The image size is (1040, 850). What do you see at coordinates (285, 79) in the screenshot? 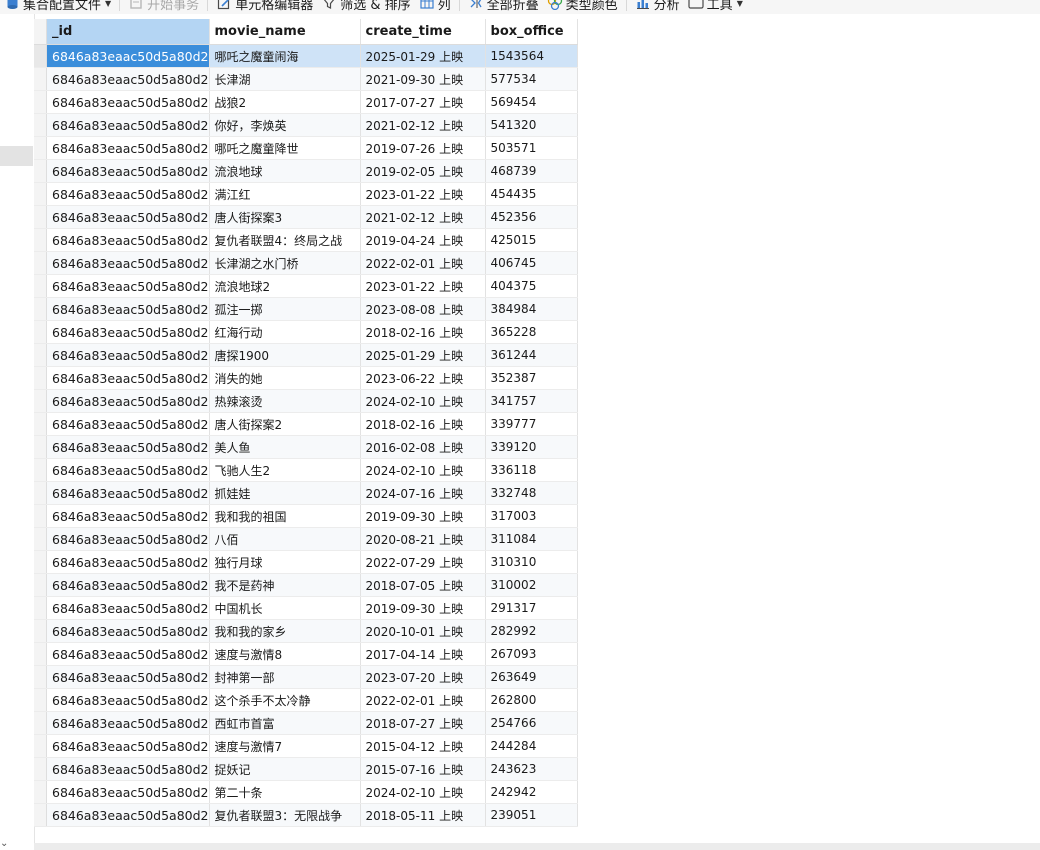
I see `cell-movie-name: 长津湖` at bounding box center [285, 79].